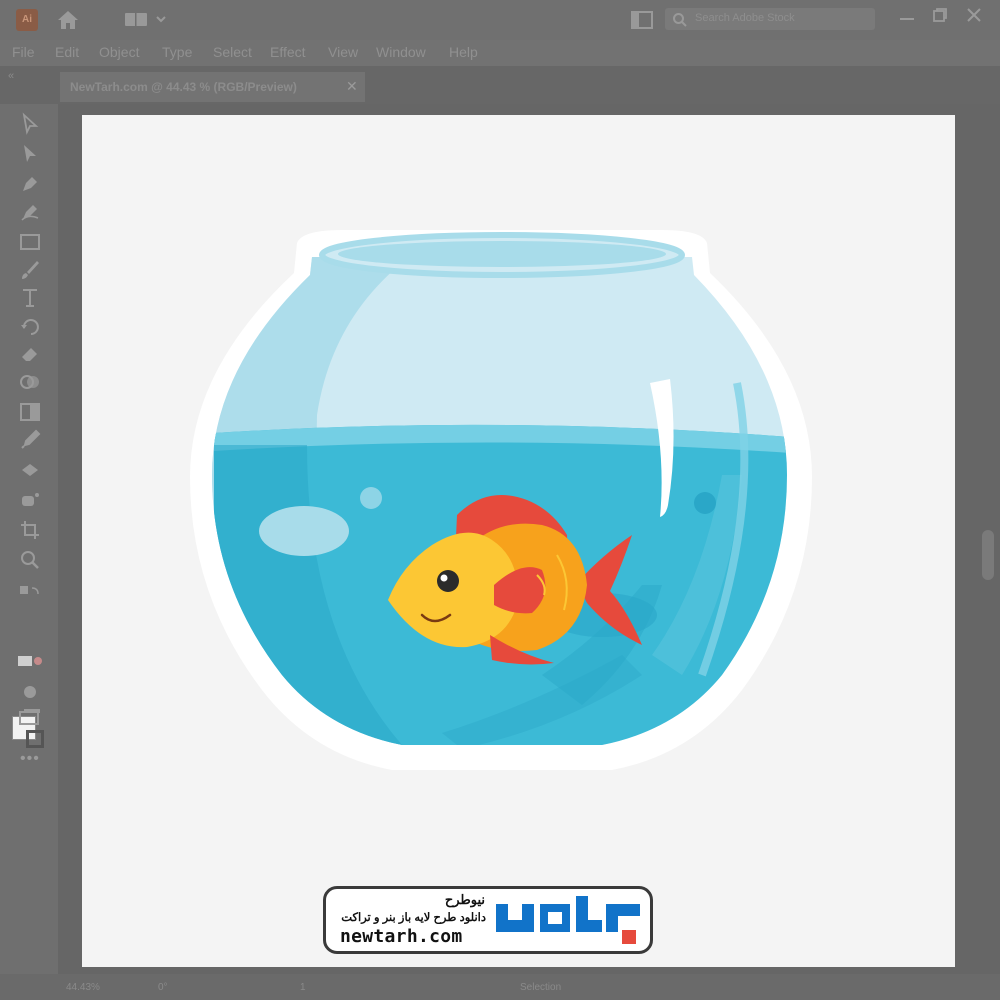 Image resolution: width=1000 pixels, height=1000 pixels. I want to click on paintbrush-tool-icon, so click(30, 270).